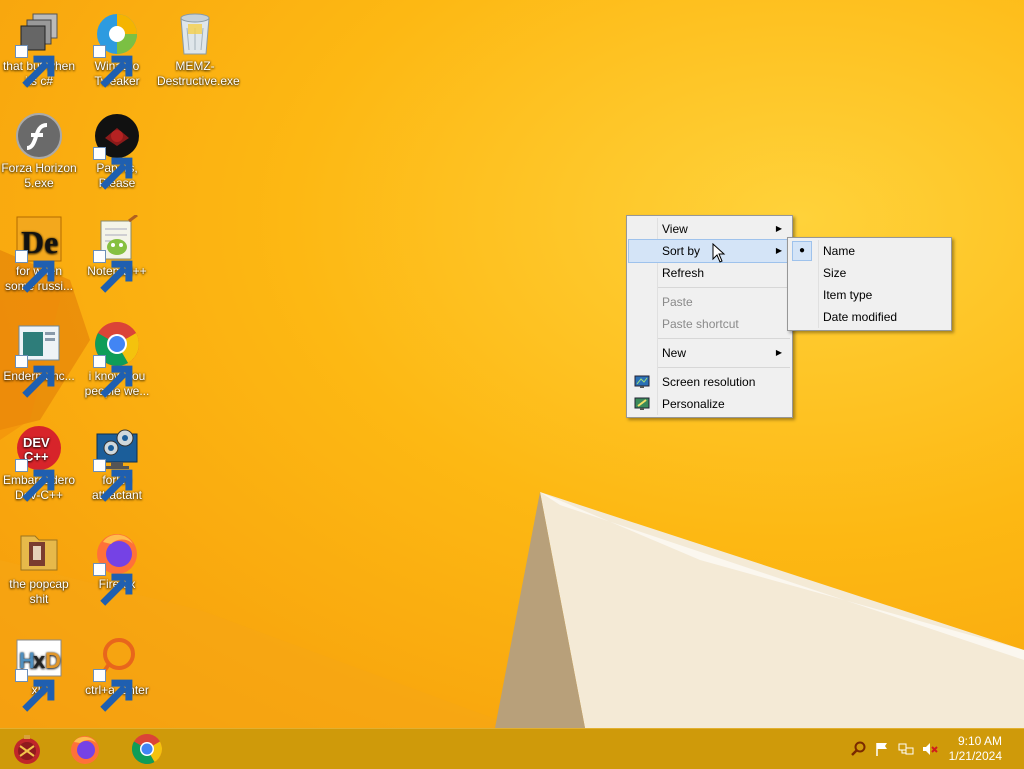  I want to click on window-stack-icon, so click(39, 49).